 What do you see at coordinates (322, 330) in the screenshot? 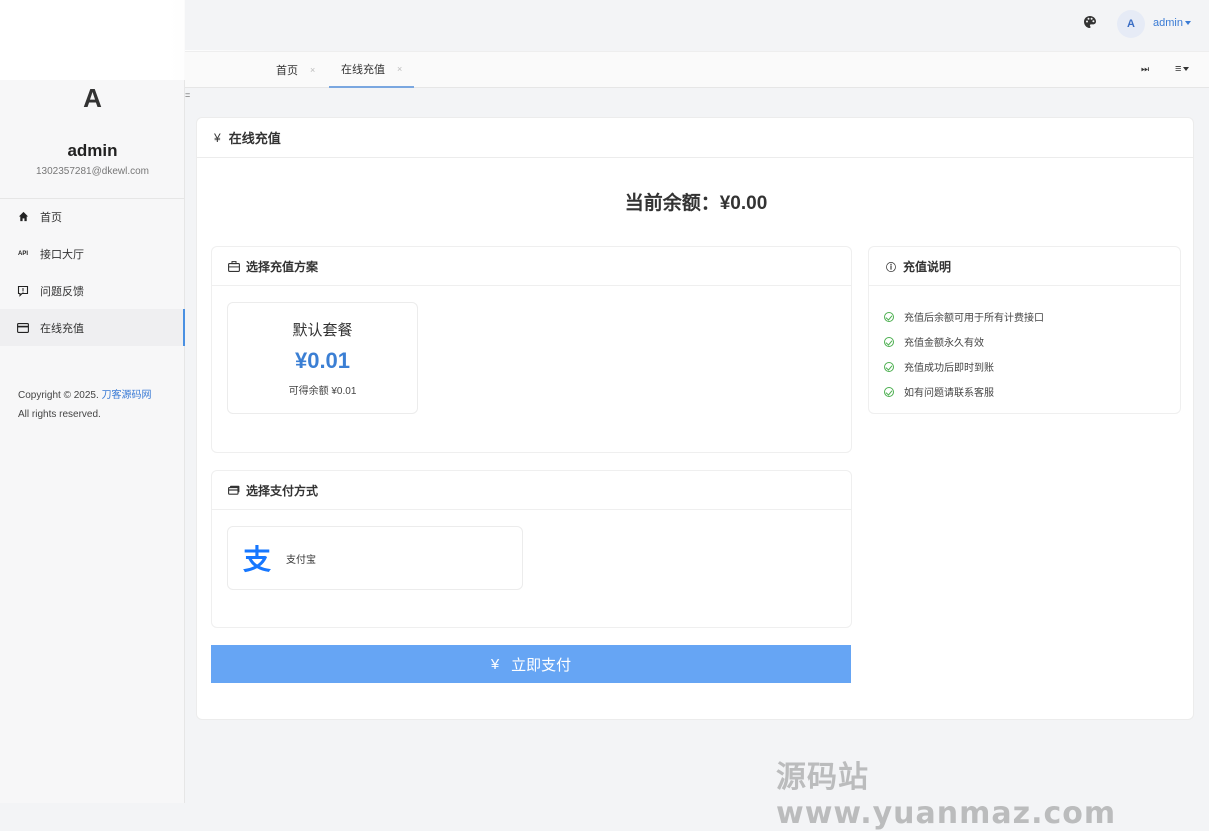
I see `plan-name: 默认套餐` at bounding box center [322, 330].